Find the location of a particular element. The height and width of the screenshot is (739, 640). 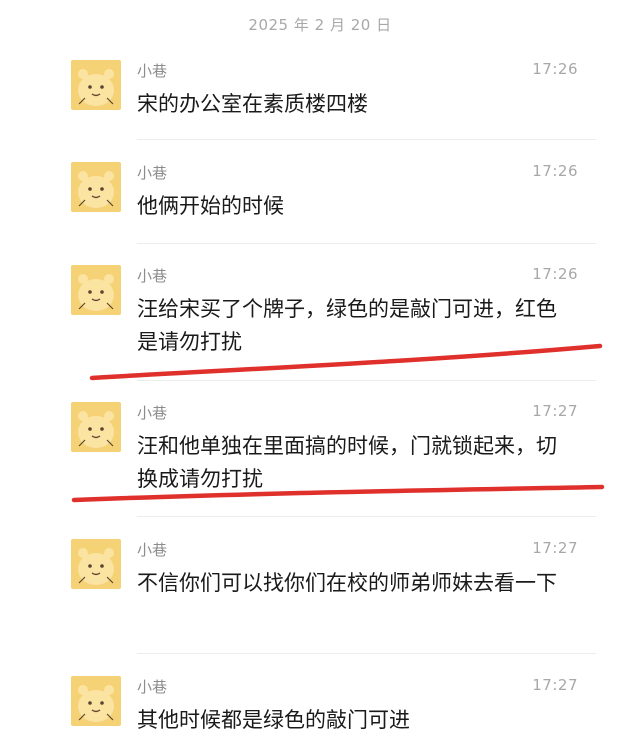

date-separator: 2025 年 2 月 20 日 is located at coordinates (320, 25).